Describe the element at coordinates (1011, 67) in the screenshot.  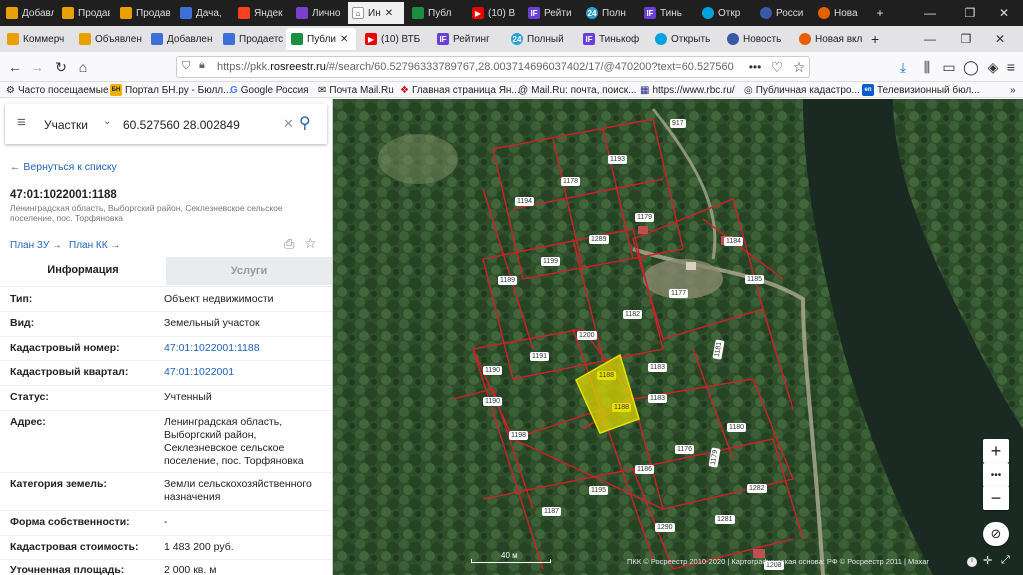
I see `menu-icon: ≡` at that location.